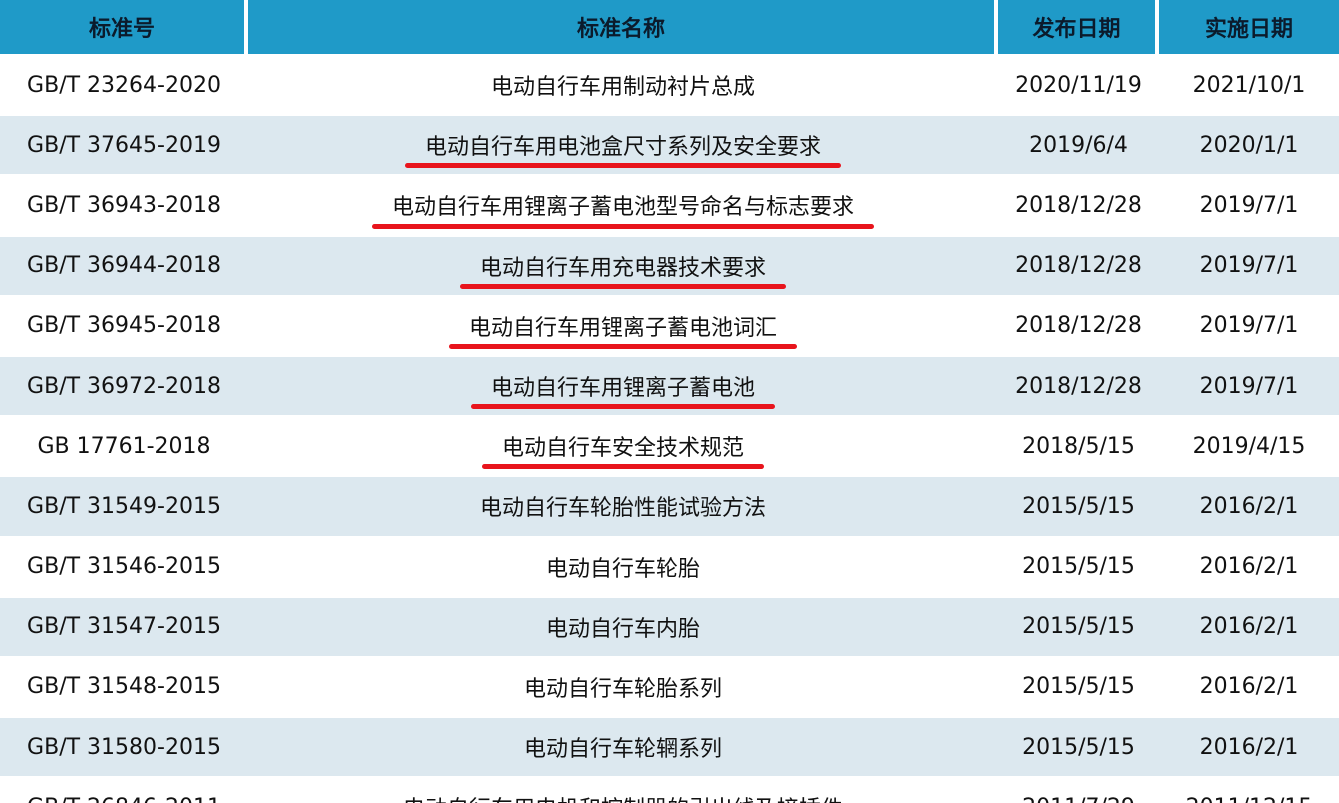  What do you see at coordinates (1078, 84) in the screenshot?
I see `cell-publish-date: 2020/11/19` at bounding box center [1078, 84].